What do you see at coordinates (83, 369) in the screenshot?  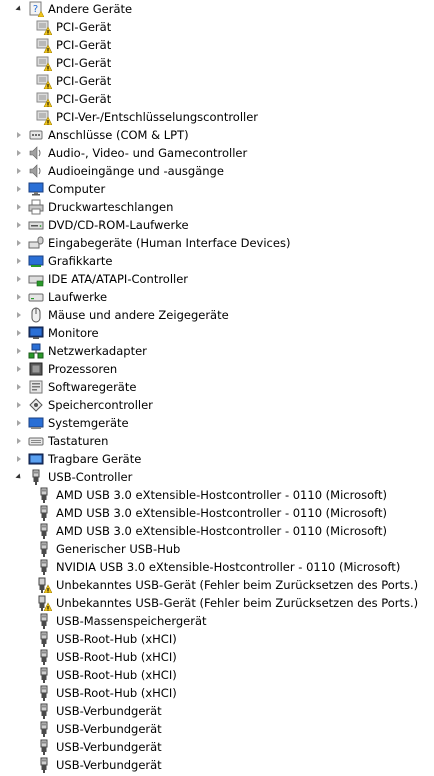 I see `tree-item-label: Prozessoren` at bounding box center [83, 369].